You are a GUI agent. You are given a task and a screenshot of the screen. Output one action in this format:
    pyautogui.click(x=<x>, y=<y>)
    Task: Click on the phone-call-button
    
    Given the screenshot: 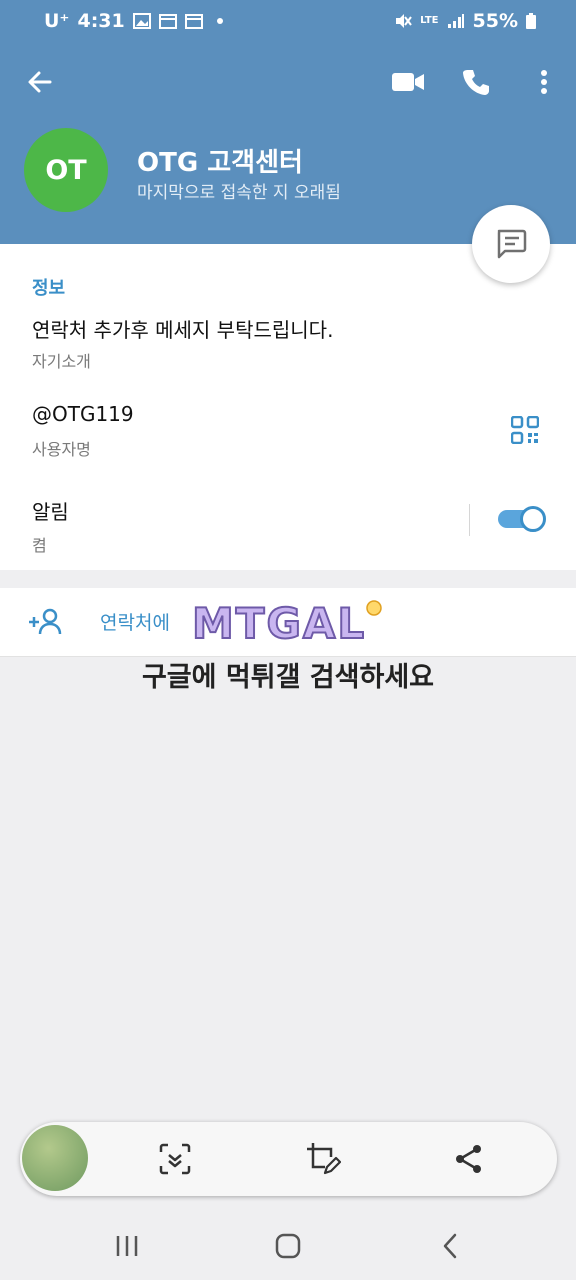 What is the action you would take?
    pyautogui.click(x=476, y=82)
    